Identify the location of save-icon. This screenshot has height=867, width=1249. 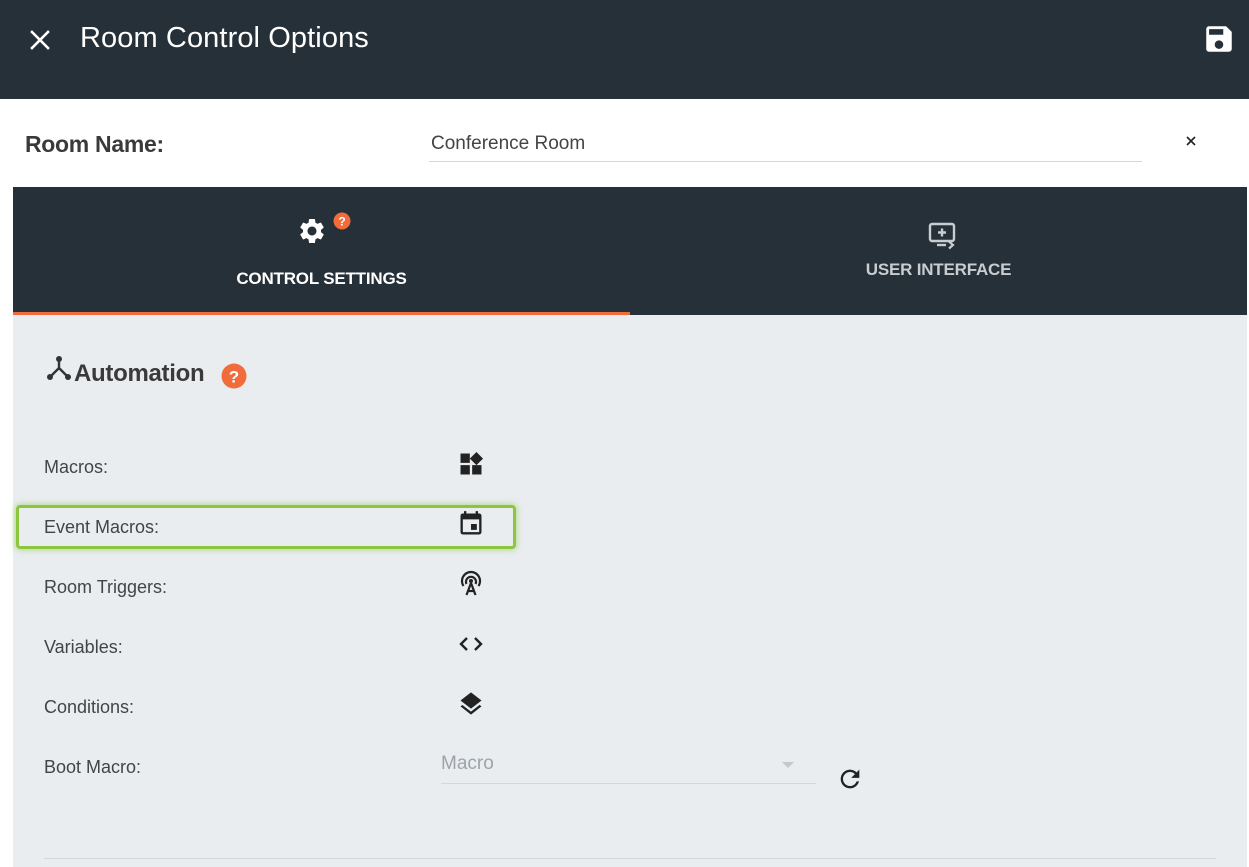
(1219, 39).